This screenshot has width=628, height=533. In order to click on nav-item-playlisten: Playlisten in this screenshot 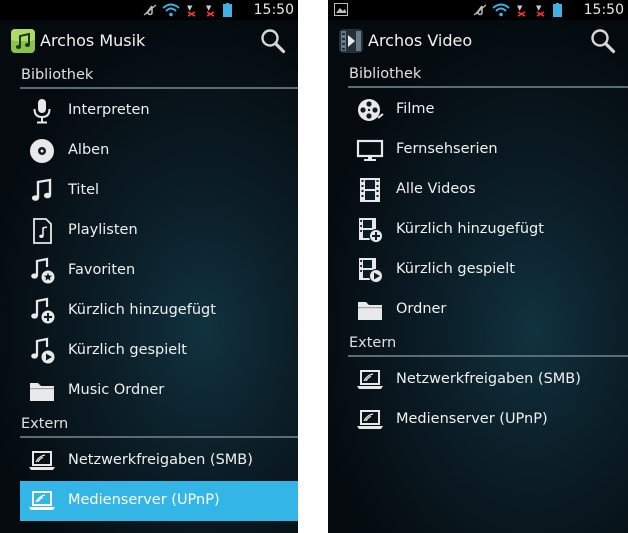, I will do `click(159, 231)`.